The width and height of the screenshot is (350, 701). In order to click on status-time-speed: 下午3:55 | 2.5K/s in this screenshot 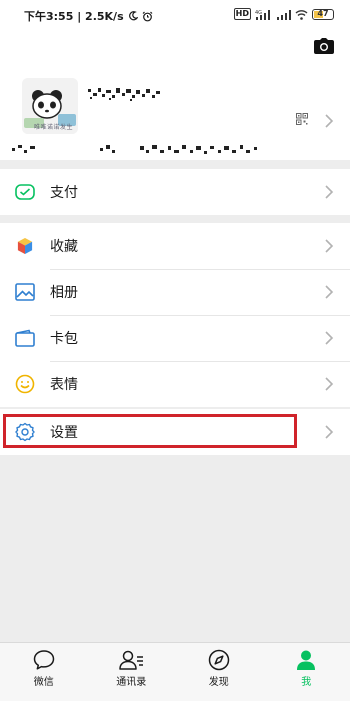, I will do `click(74, 16)`.